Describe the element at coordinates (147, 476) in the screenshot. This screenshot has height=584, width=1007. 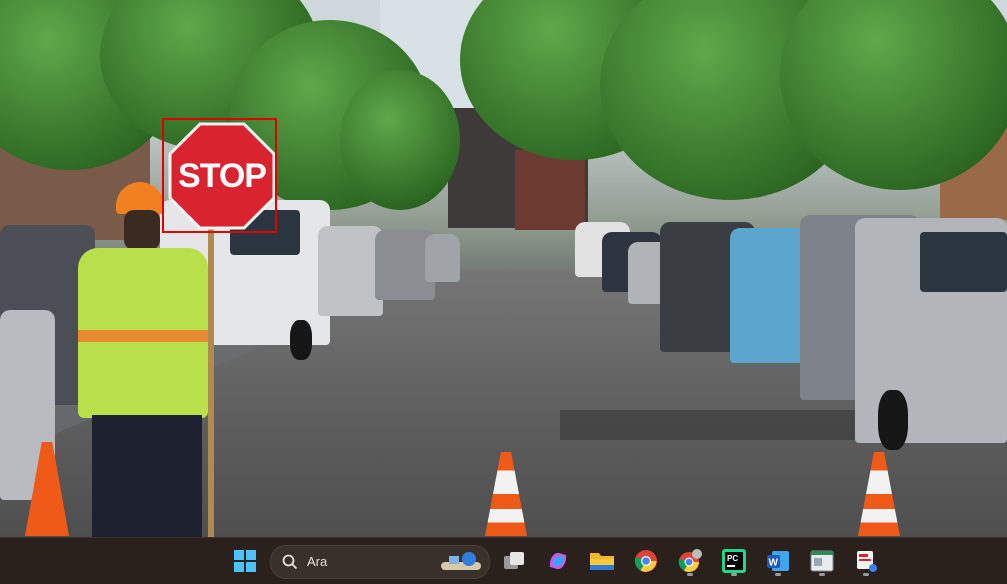
I see `worker-legs` at that location.